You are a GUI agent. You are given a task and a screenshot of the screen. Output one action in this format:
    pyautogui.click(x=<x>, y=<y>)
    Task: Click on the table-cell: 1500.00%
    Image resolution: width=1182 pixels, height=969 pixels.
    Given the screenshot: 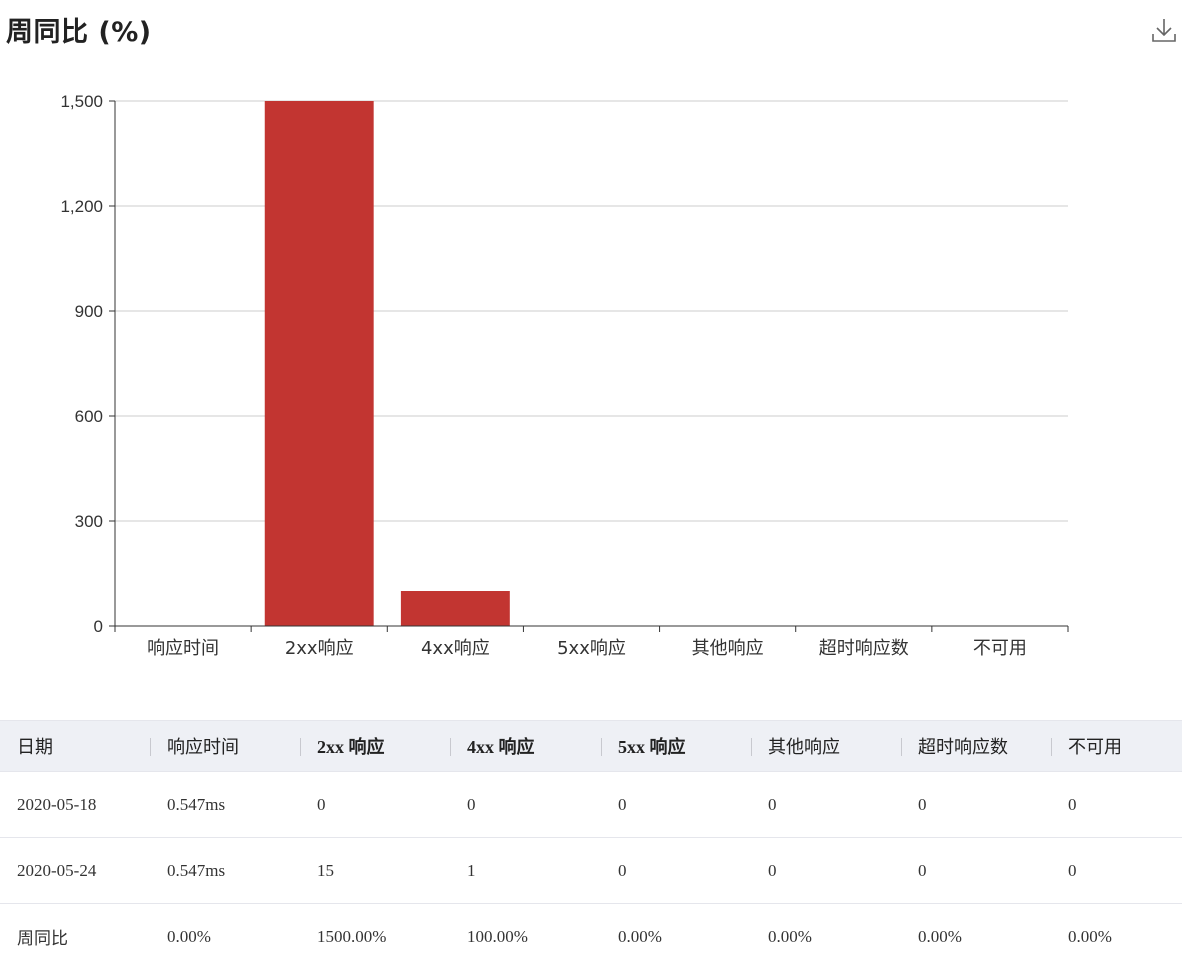 What is the action you would take?
    pyautogui.click(x=375, y=936)
    